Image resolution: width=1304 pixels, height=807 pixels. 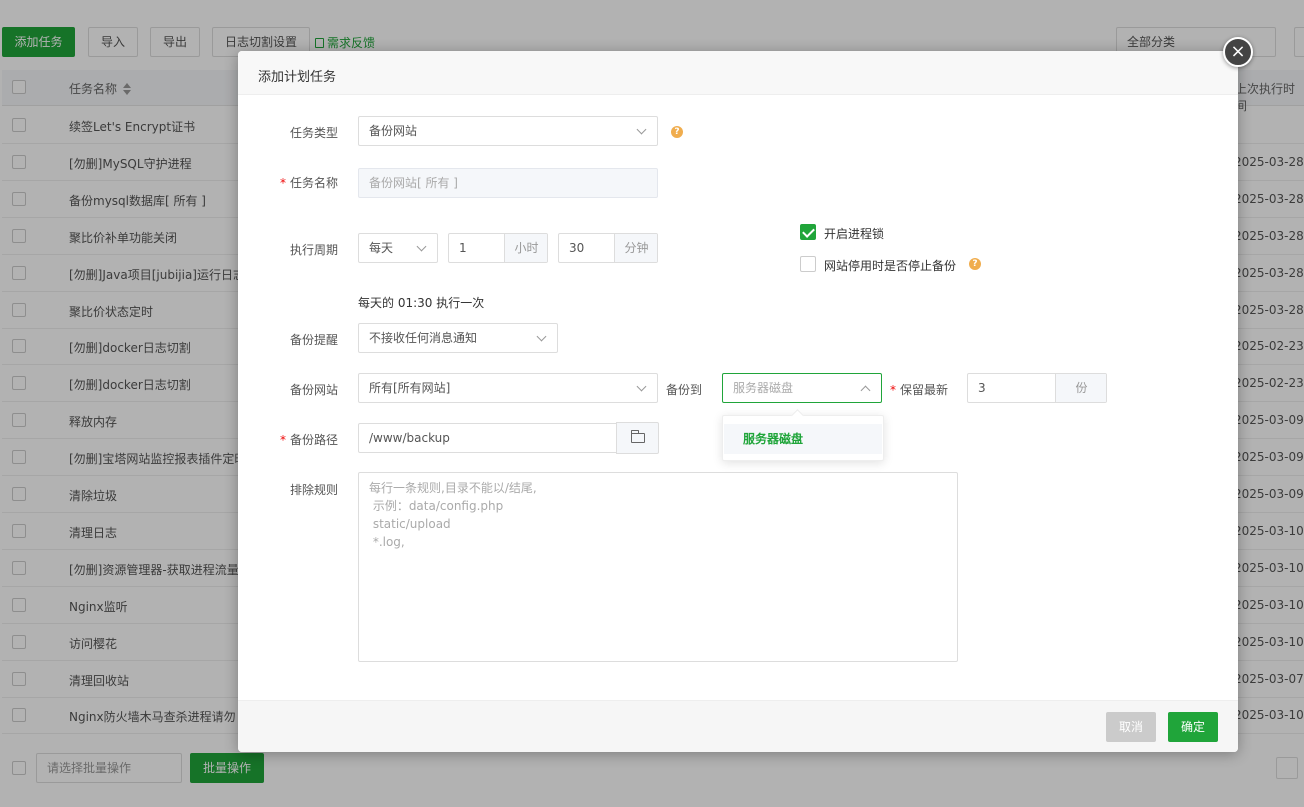 What do you see at coordinates (975, 264) in the screenshot?
I see `stop-backup-help-icon: ?` at bounding box center [975, 264].